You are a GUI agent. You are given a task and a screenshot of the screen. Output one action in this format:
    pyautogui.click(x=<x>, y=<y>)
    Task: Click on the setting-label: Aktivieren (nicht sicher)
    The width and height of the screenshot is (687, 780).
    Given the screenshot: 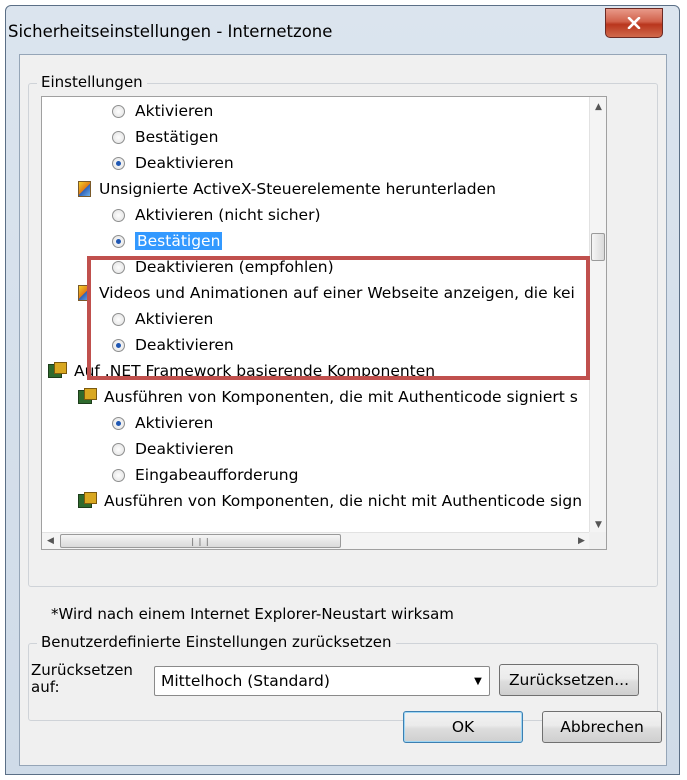 What is the action you would take?
    pyautogui.click(x=228, y=215)
    